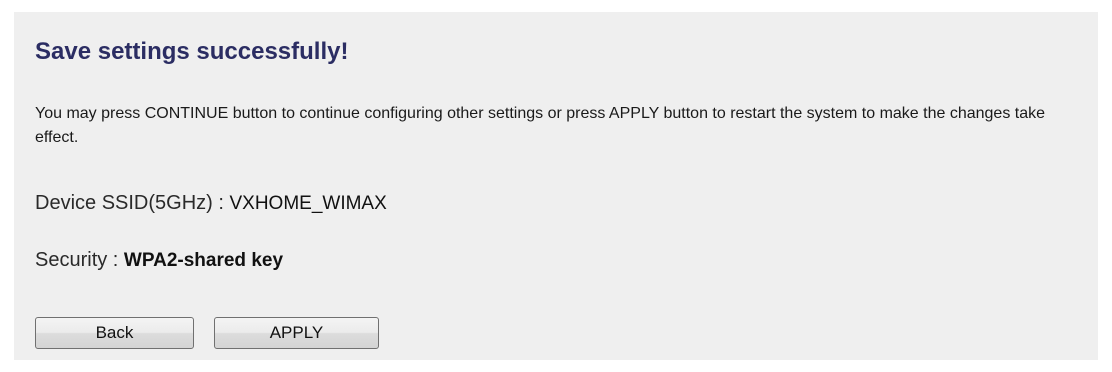  Describe the element at coordinates (296, 333) in the screenshot. I see `apply-button: APPLY` at that location.